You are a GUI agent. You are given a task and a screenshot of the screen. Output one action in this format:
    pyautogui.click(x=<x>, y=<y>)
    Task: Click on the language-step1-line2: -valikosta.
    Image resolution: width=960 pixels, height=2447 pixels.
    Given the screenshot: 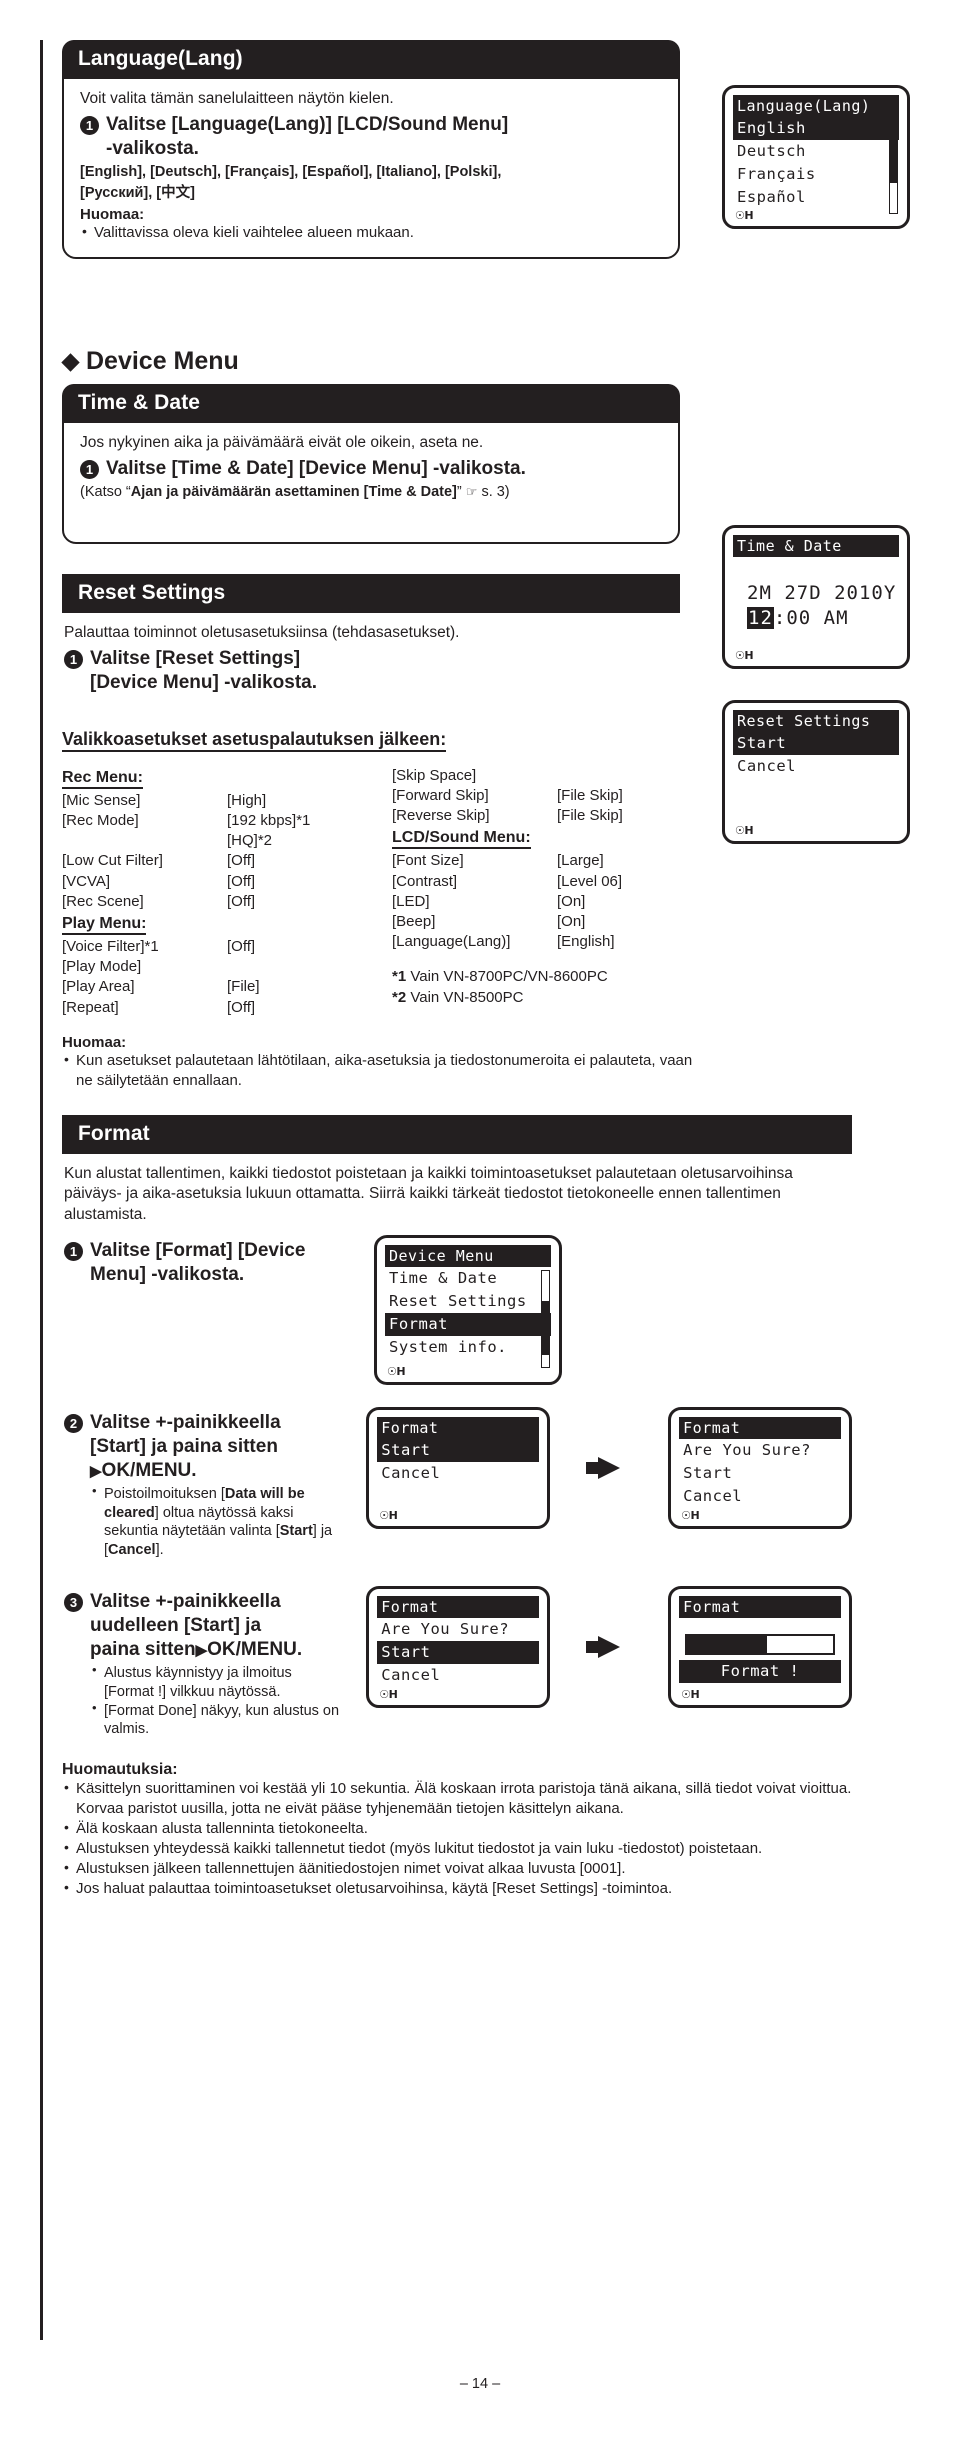 What is the action you would take?
    pyautogui.click(x=152, y=149)
    